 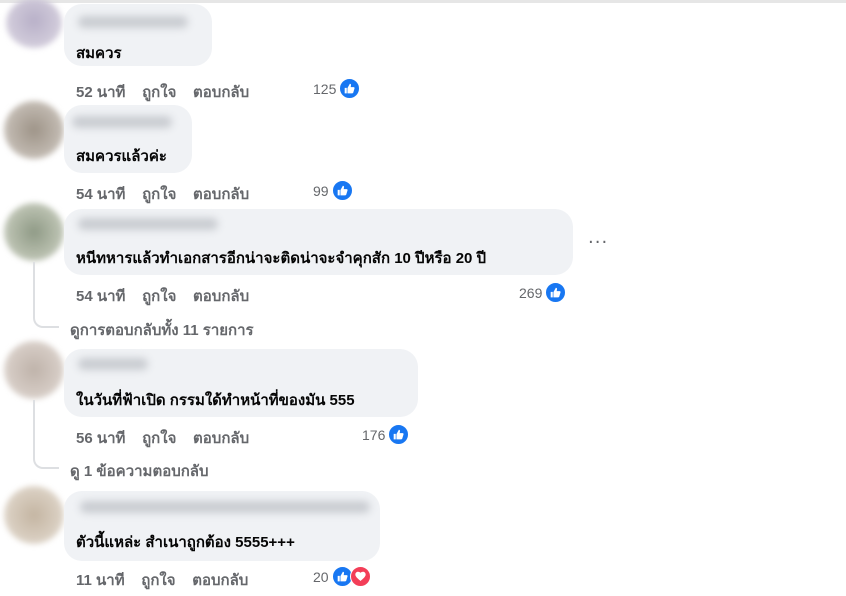 What do you see at coordinates (162, 330) in the screenshot?
I see `view-replies-link: ดูการตอบกลับทั้ง 11 รายการ` at bounding box center [162, 330].